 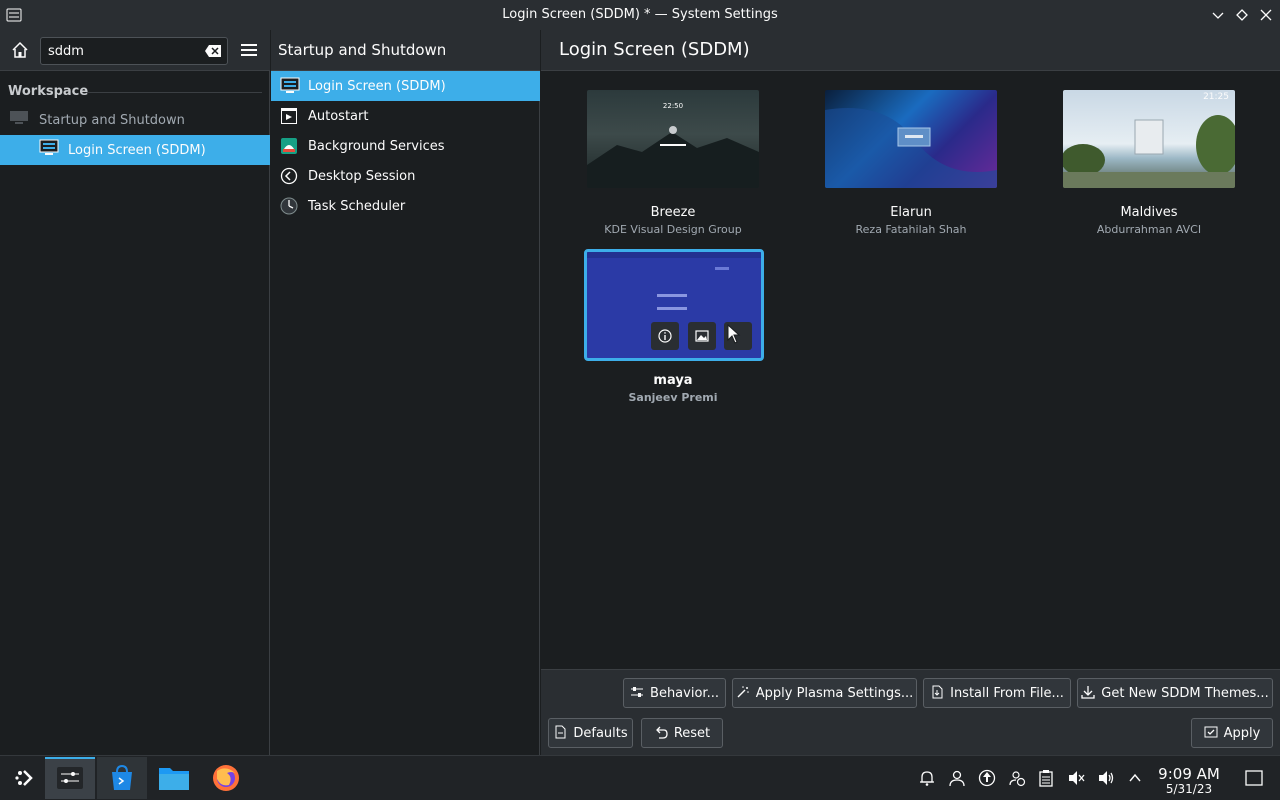 What do you see at coordinates (673, 229) in the screenshot?
I see `theme-author: KDE Visual Design Group` at bounding box center [673, 229].